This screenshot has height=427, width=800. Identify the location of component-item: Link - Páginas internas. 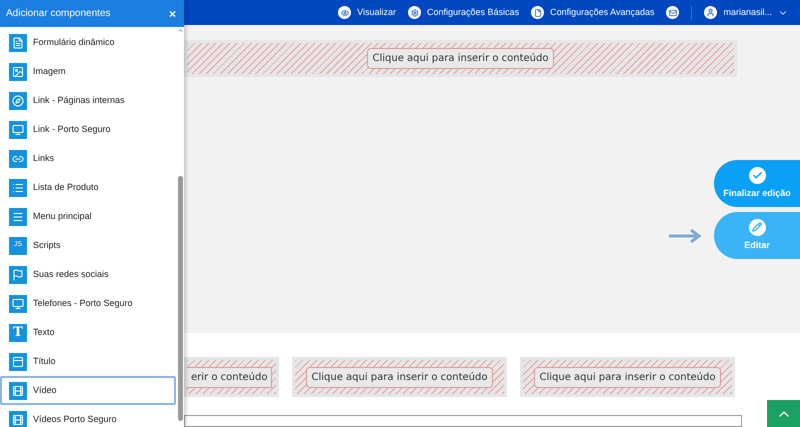
(88, 100).